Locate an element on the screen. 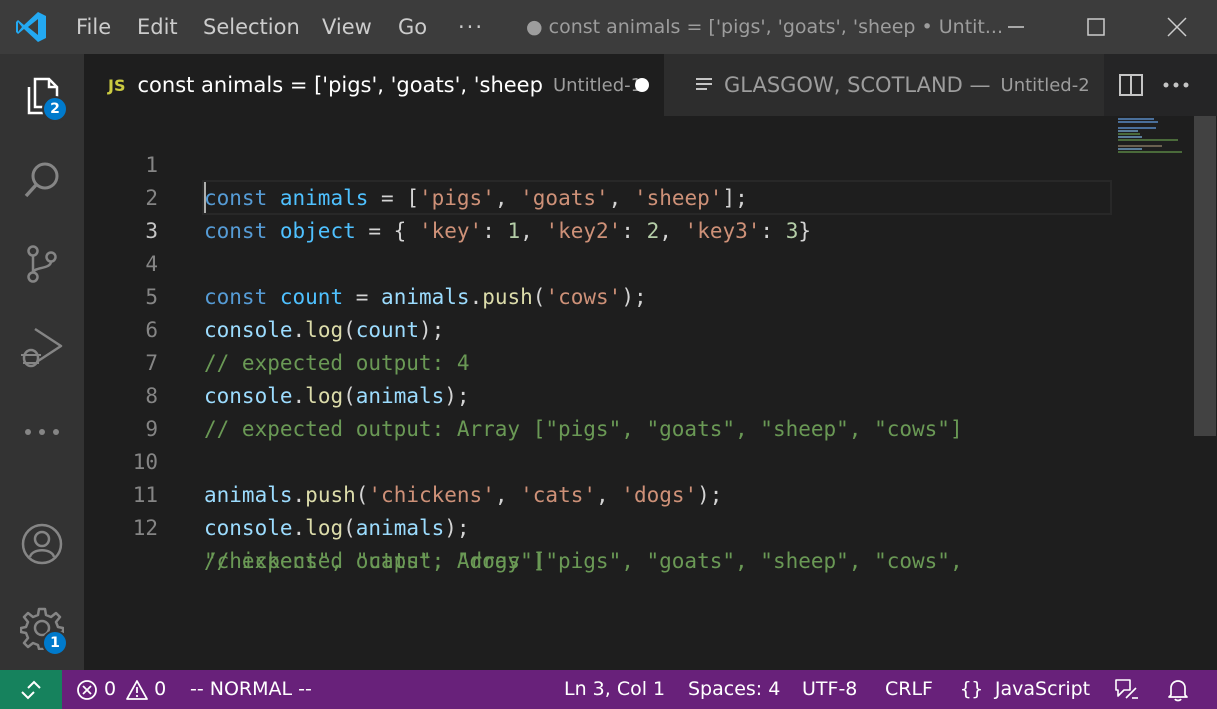 The image size is (1217, 709). error-icon is located at coordinates (87, 689).